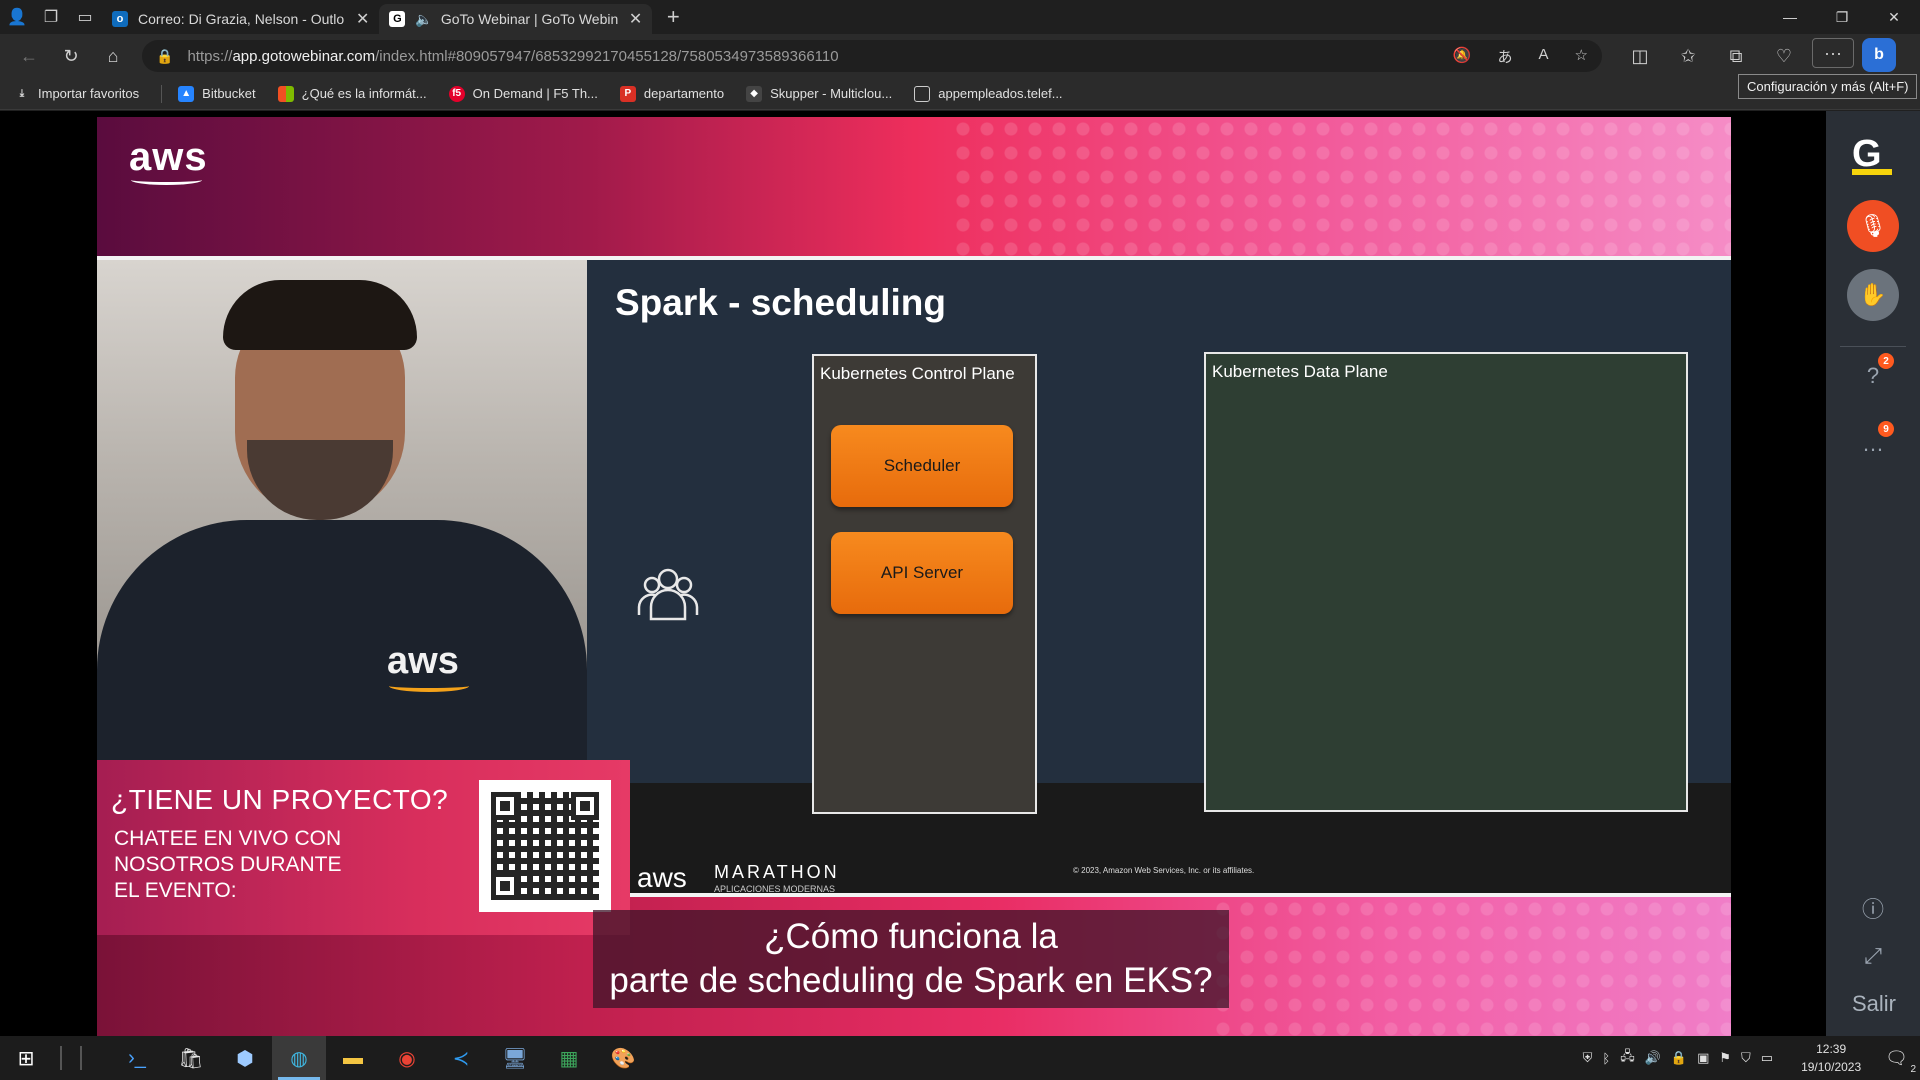  I want to click on presenter-shirt, so click(342, 640).